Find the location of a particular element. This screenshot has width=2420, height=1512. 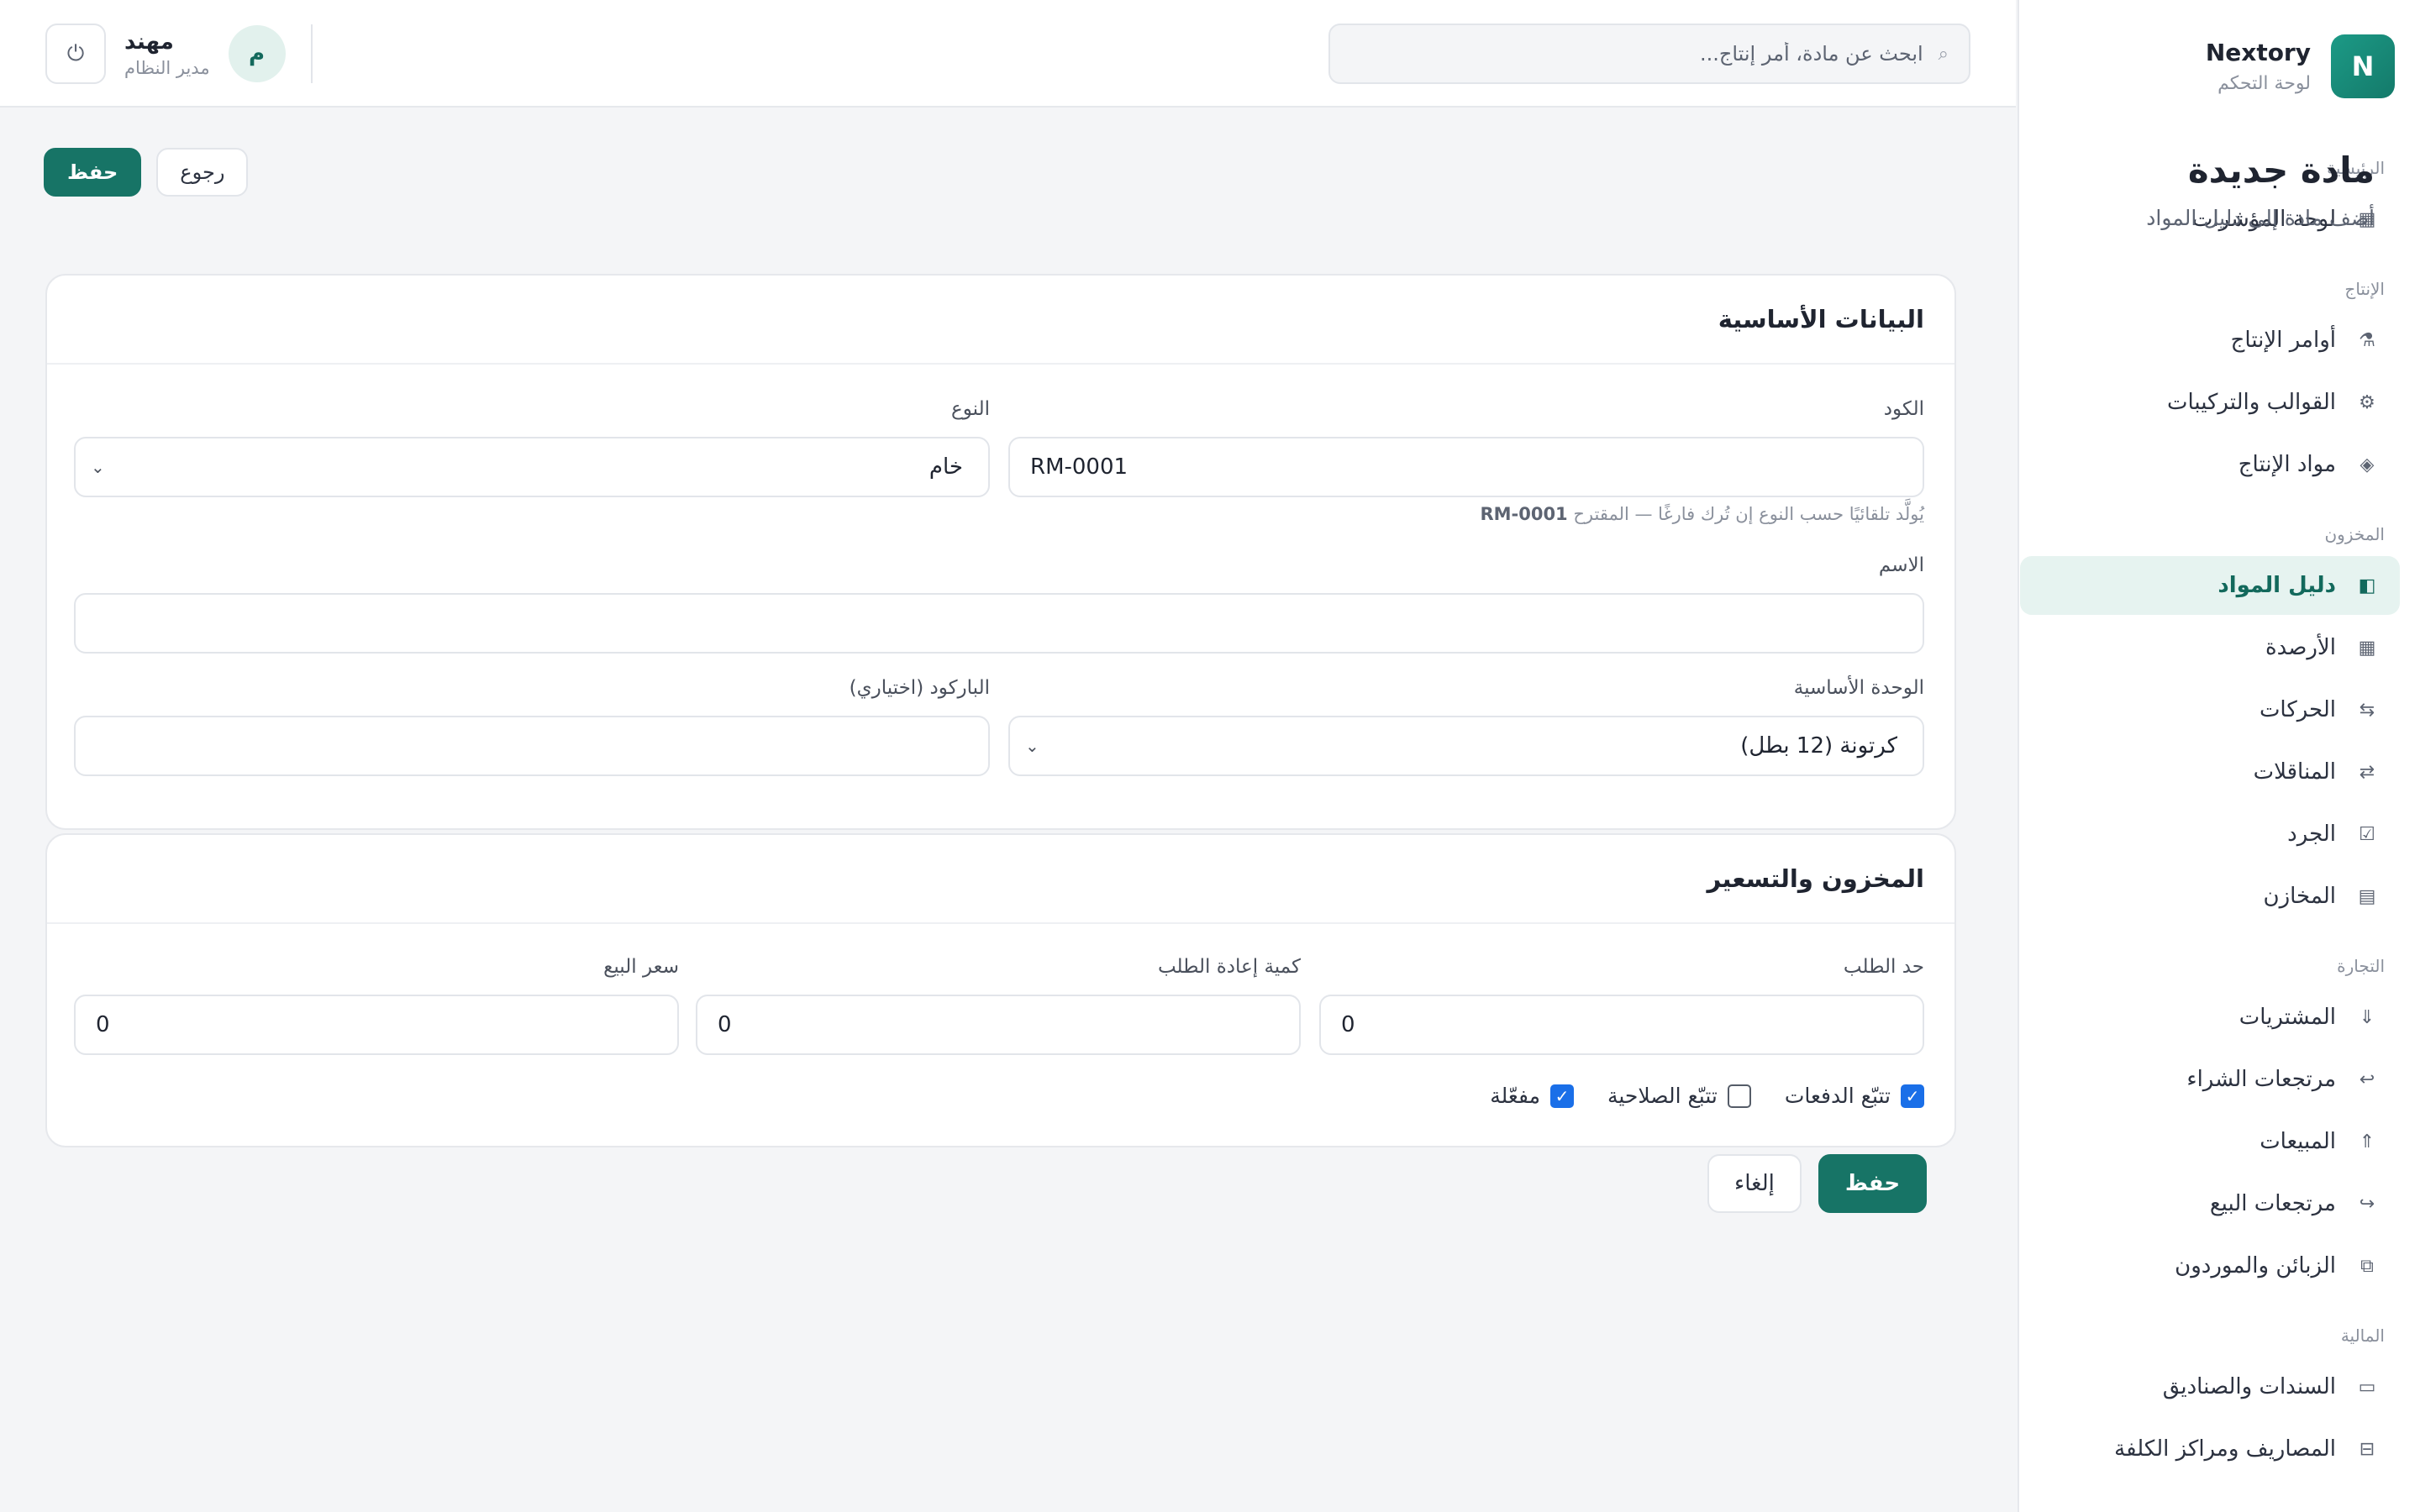

divider is located at coordinates (311, 53).